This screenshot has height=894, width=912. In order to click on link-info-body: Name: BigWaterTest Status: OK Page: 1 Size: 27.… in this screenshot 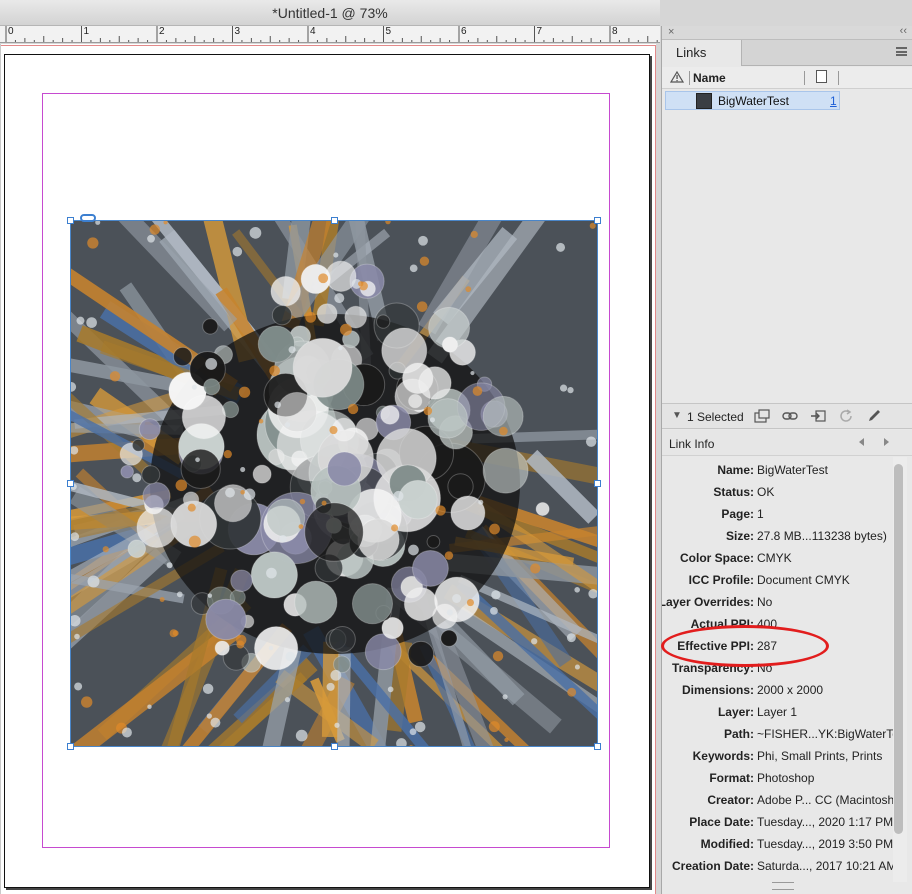, I will do `click(777, 669)`.